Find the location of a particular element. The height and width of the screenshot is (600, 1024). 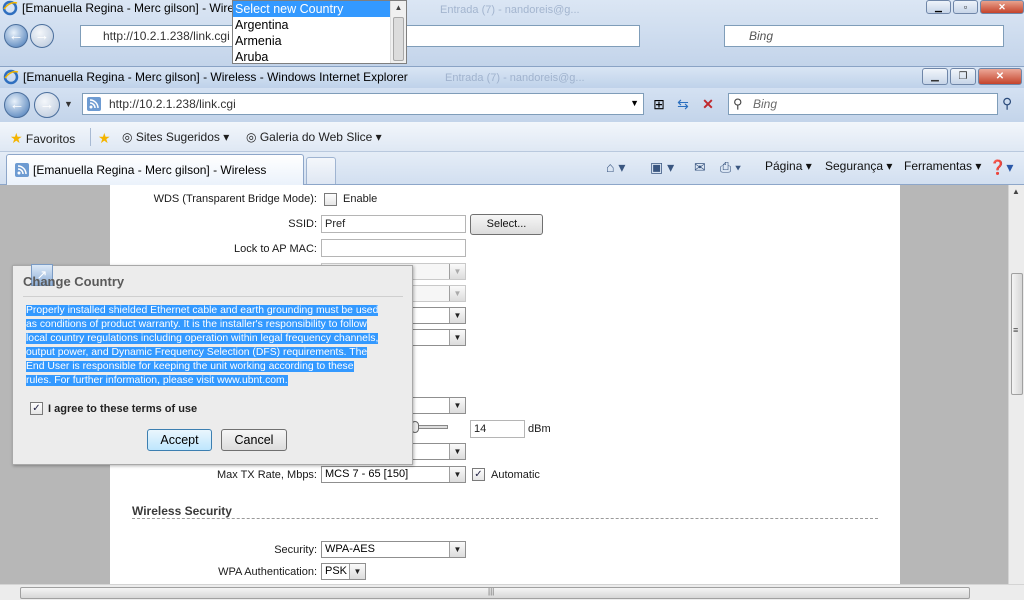

star-icon: ★ is located at coordinates (16, 138).